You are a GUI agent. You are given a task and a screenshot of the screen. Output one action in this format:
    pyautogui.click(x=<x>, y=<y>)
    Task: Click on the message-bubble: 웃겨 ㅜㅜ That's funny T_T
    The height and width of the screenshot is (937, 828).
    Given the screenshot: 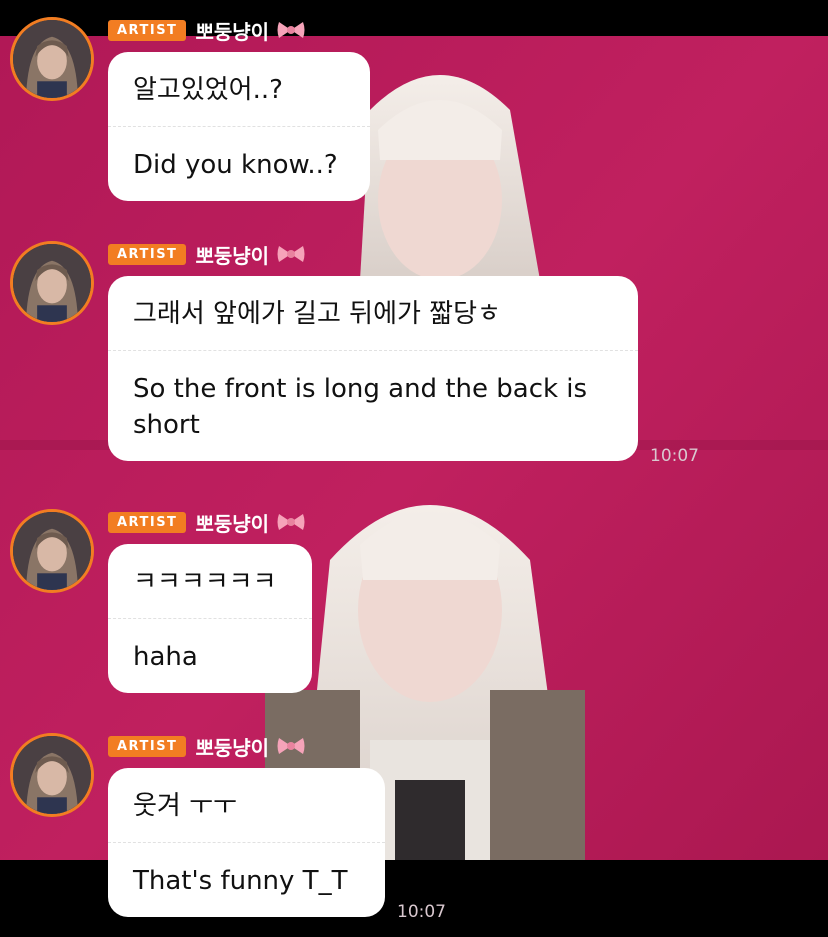 What is the action you would take?
    pyautogui.click(x=246, y=842)
    